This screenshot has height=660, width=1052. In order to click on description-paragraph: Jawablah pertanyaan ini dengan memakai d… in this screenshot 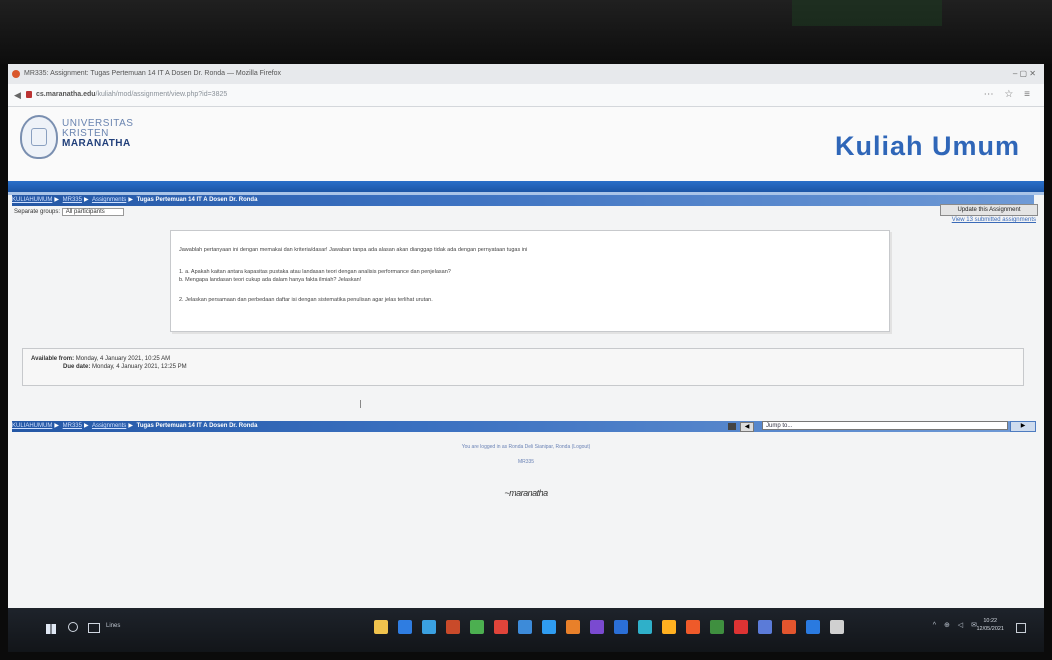, I will do `click(353, 250)`.